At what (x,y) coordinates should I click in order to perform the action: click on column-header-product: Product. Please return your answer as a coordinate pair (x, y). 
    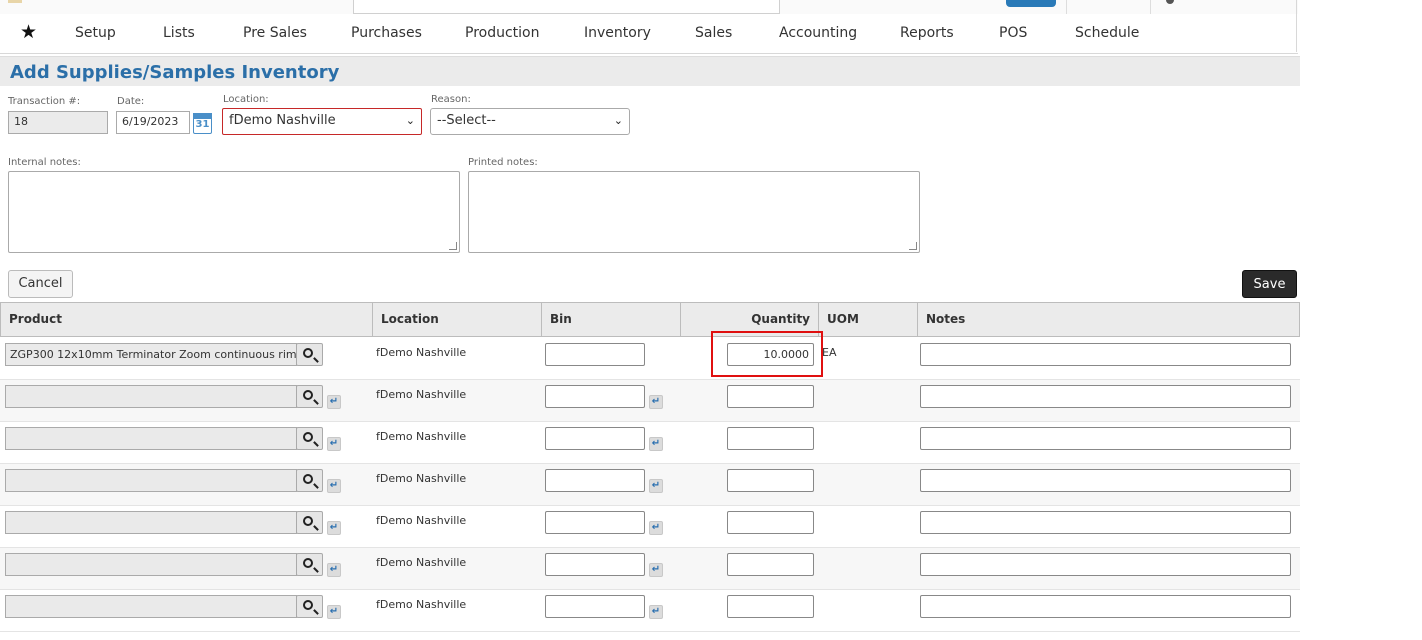
    Looking at the image, I should click on (187, 319).